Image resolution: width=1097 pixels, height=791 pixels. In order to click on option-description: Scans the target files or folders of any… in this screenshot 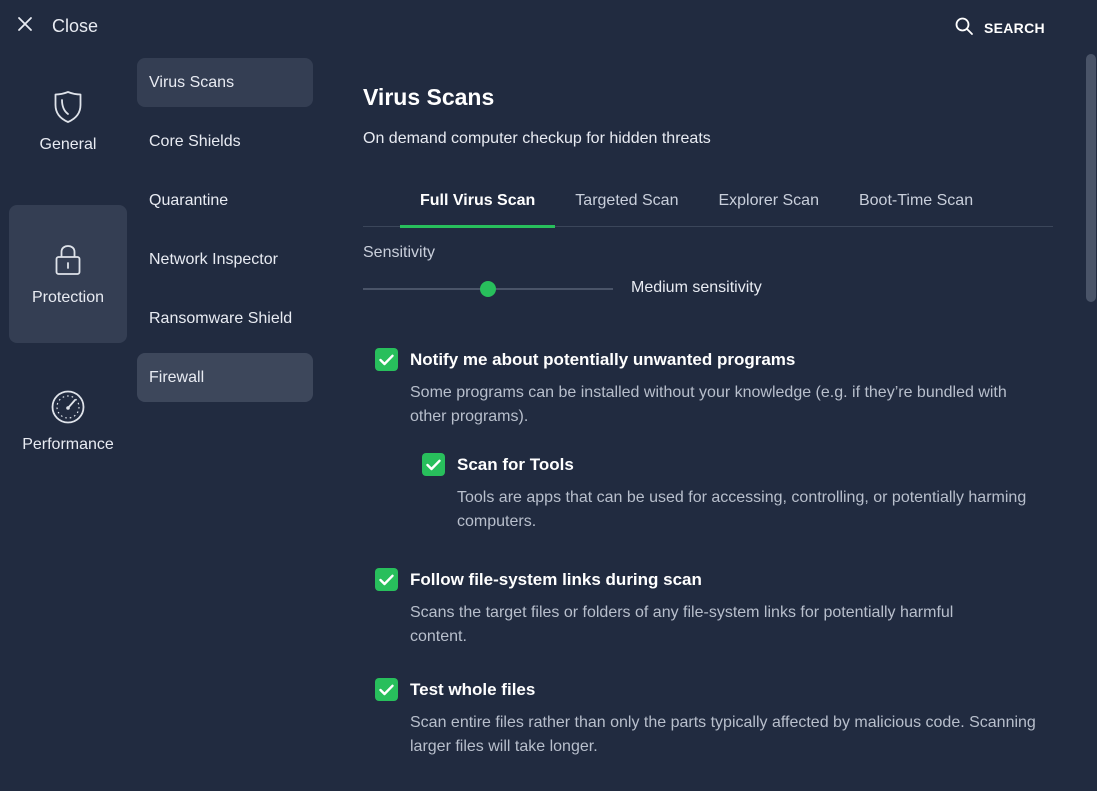, I will do `click(682, 624)`.